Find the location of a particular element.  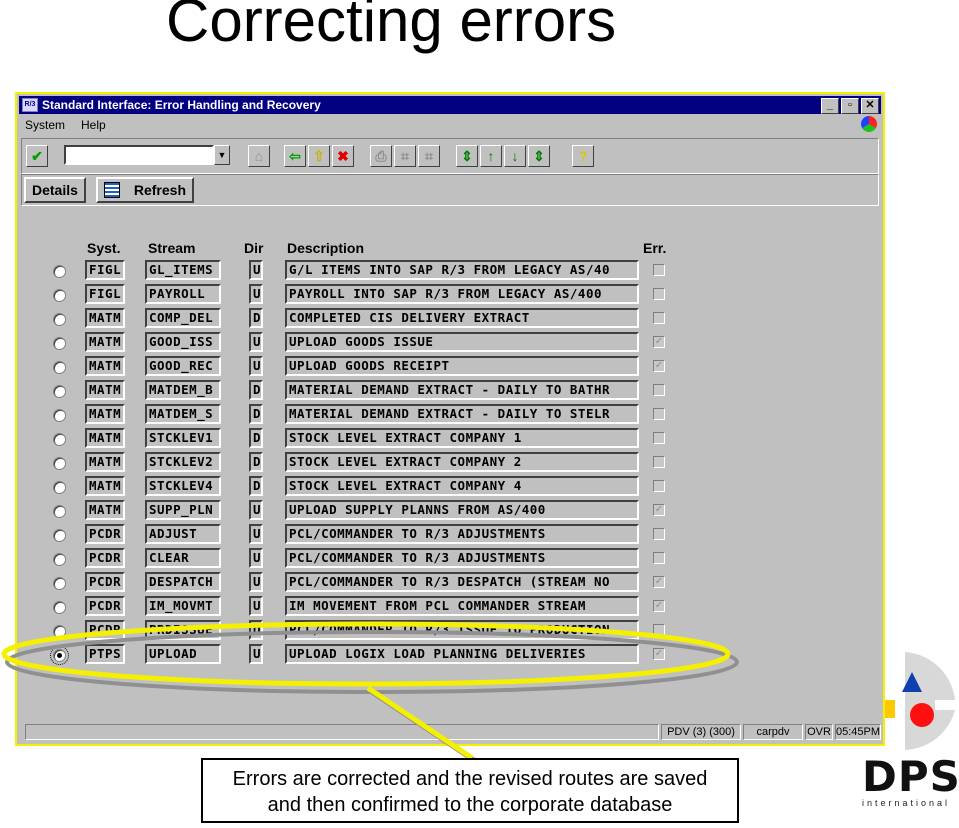

exit-button: ⇧ is located at coordinates (319, 156).